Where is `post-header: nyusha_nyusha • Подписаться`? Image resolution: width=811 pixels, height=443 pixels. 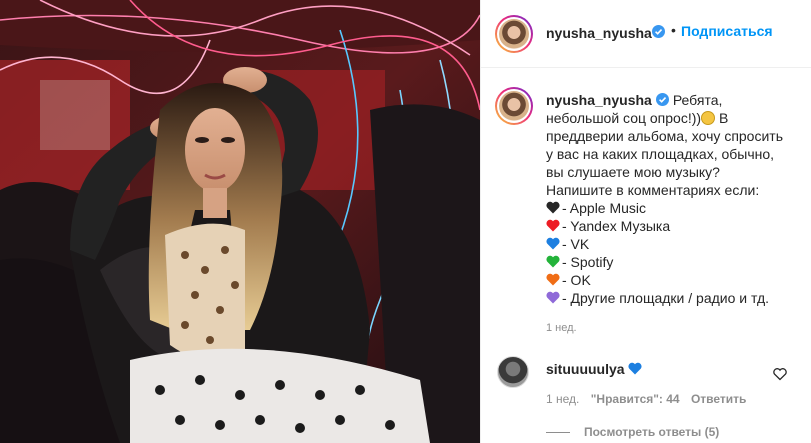 post-header: nyusha_nyusha • Подписаться is located at coordinates (646, 34).